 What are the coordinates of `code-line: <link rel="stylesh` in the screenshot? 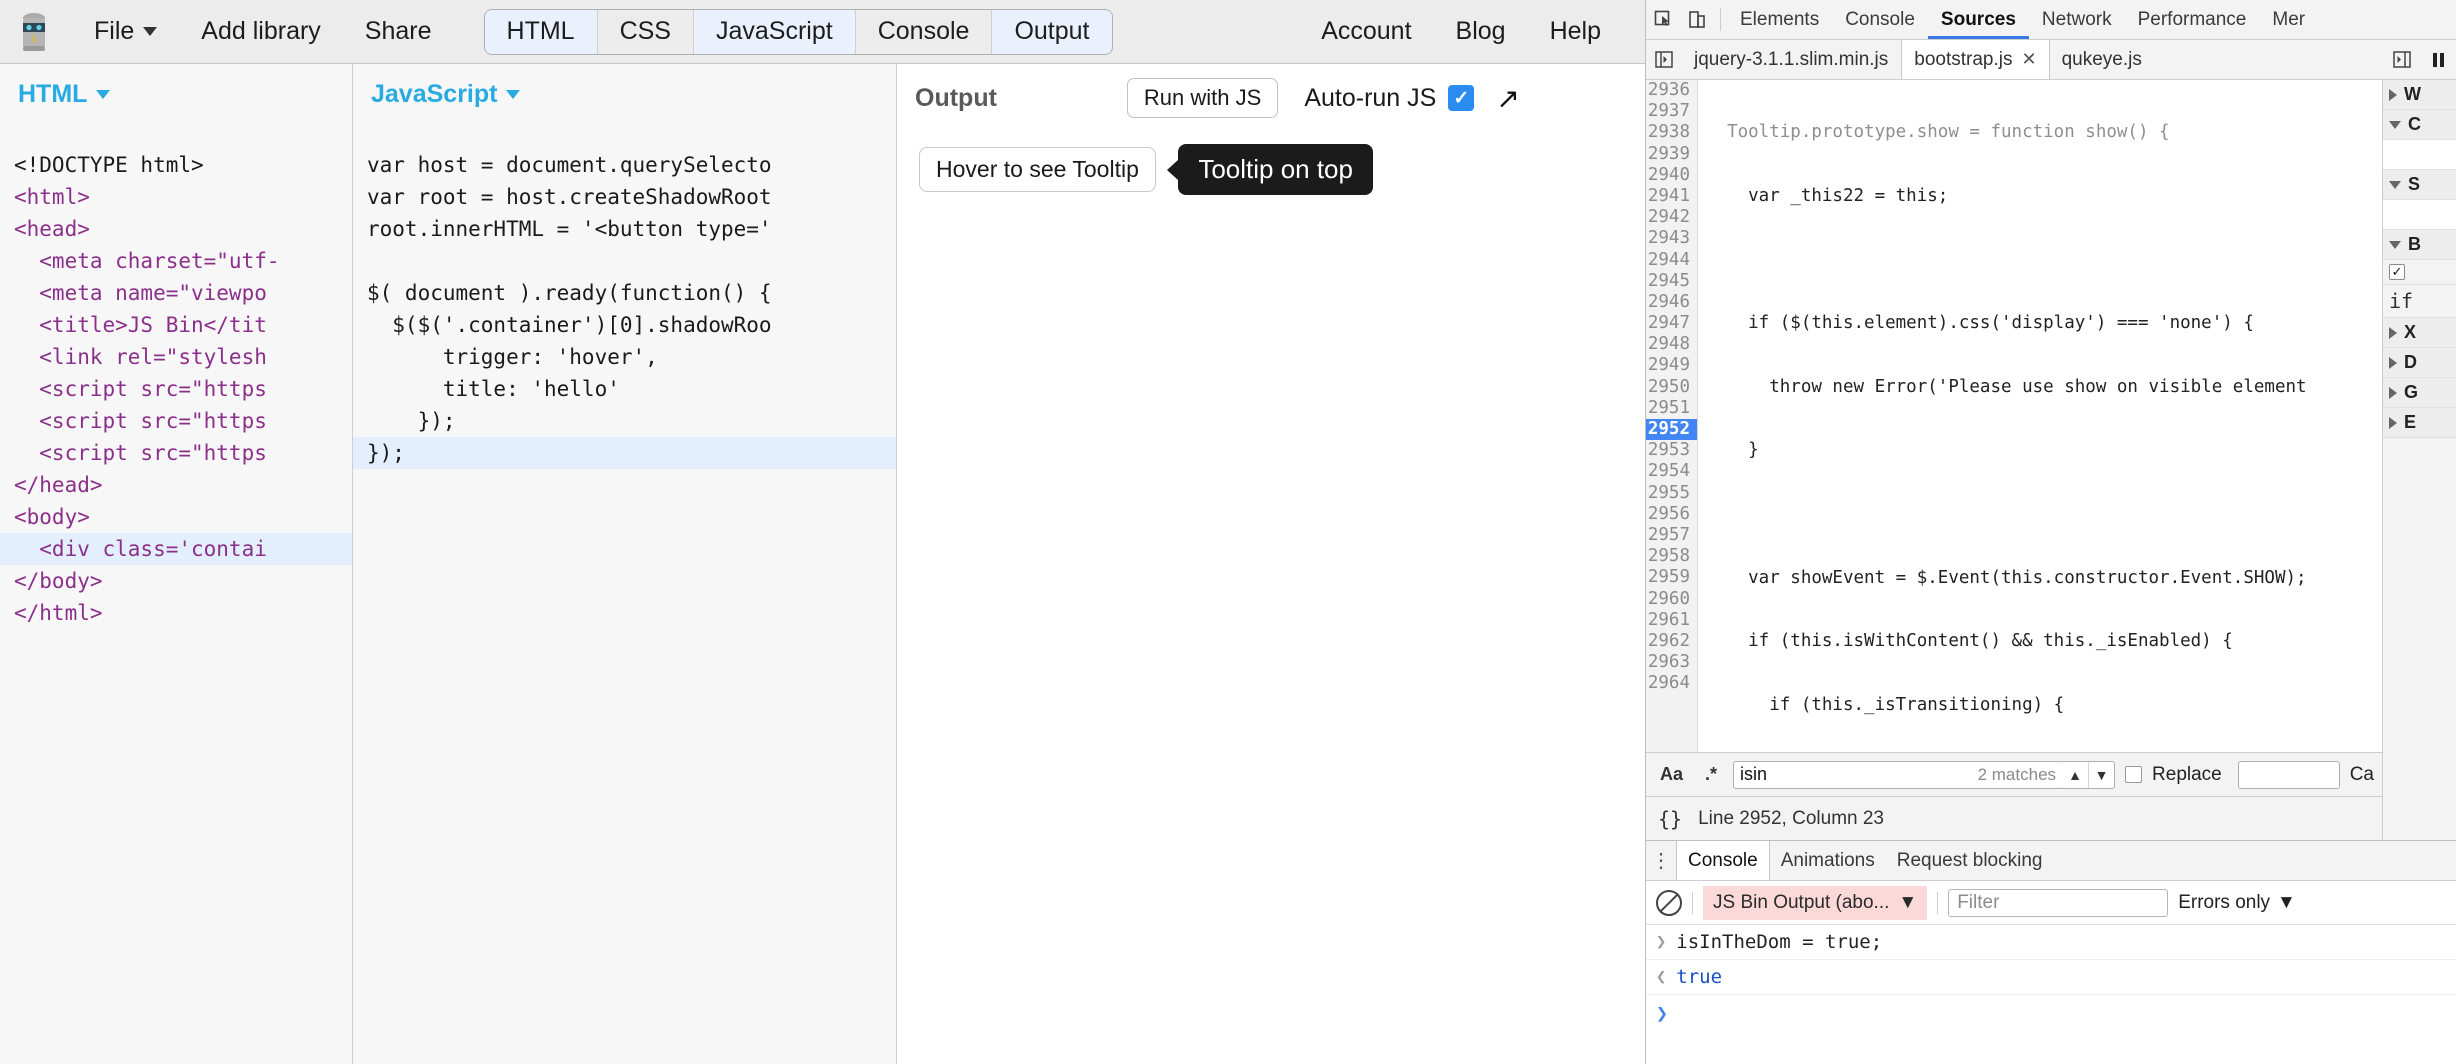 It's located at (140, 357).